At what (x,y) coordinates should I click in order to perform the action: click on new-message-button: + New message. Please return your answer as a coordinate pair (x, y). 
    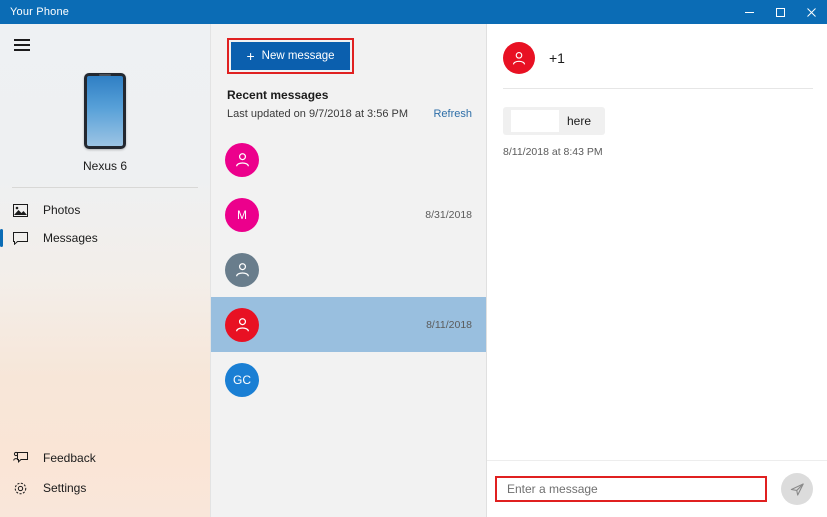
    Looking at the image, I should click on (290, 56).